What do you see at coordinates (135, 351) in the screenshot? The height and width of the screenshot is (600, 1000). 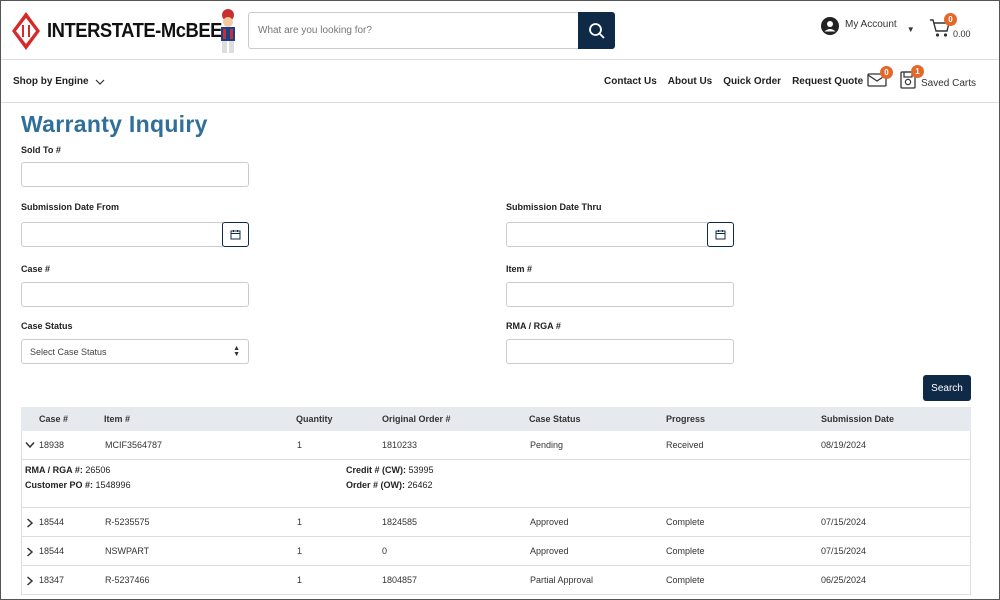 I see `case-status-select: Select Case Status ▲ ▼` at bounding box center [135, 351].